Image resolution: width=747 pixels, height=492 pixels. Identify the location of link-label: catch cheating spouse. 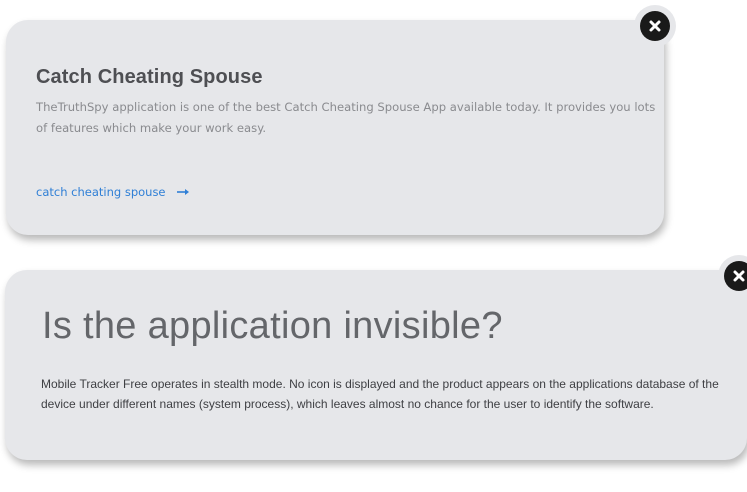
(101, 192).